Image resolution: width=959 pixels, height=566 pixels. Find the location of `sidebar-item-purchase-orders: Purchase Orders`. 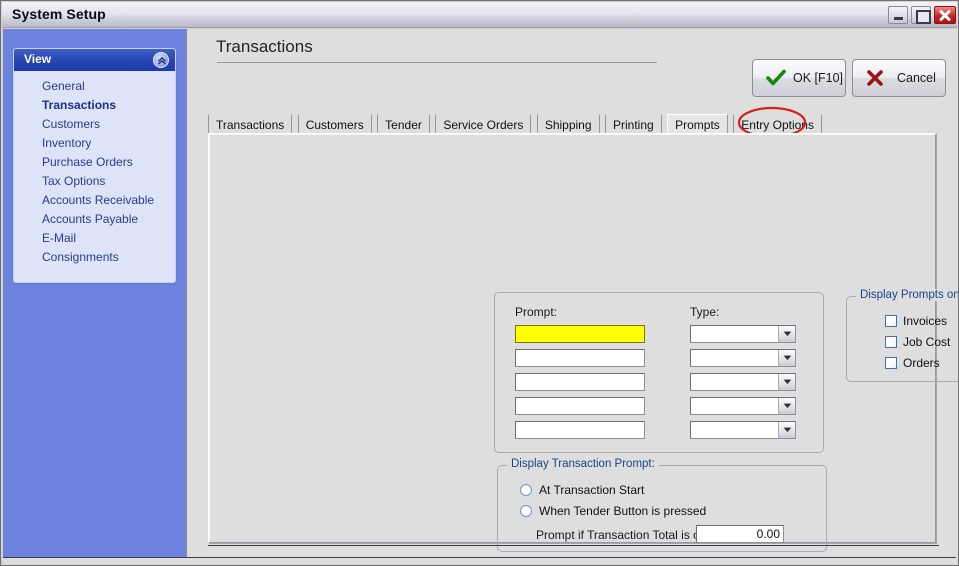

sidebar-item-purchase-orders: Purchase Orders is located at coordinates (94, 161).